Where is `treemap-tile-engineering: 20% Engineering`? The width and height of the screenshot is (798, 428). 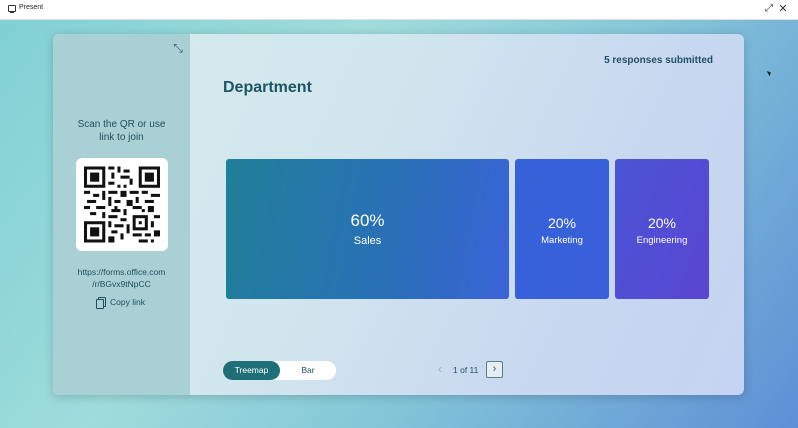 treemap-tile-engineering: 20% Engineering is located at coordinates (662, 229).